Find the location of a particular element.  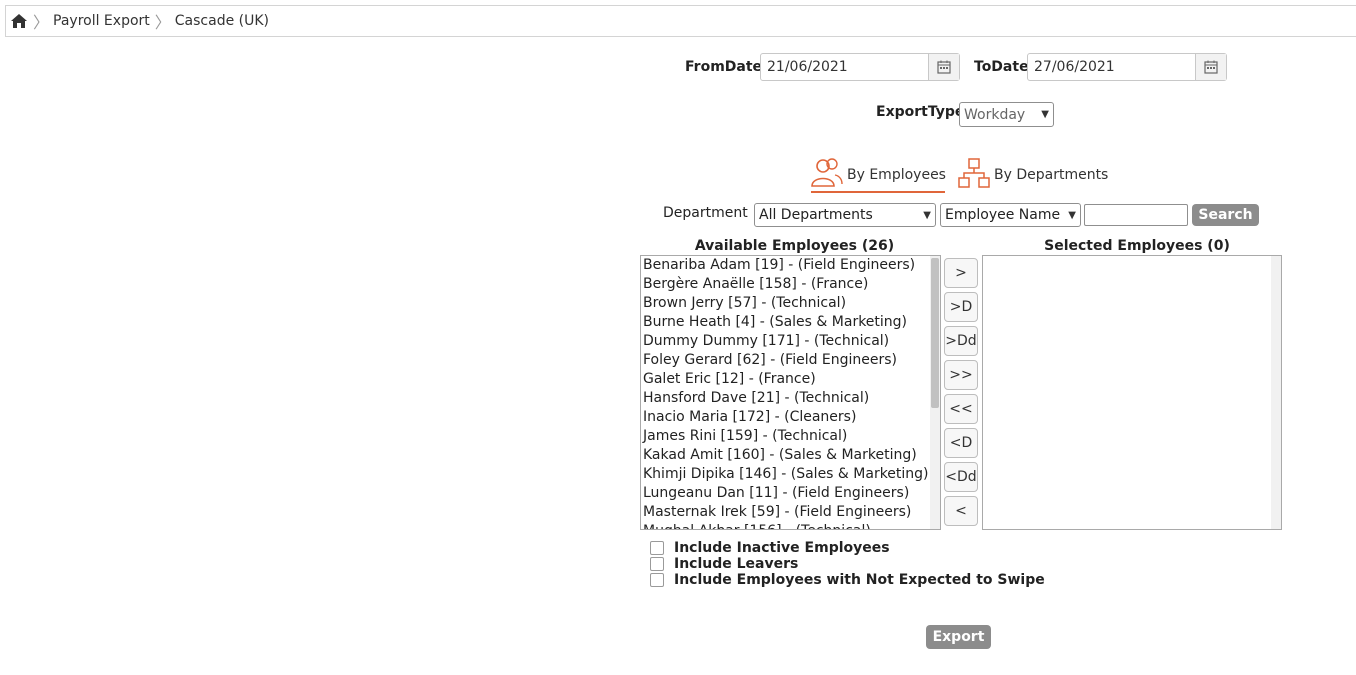

search-field-select: Employee Name ▼ is located at coordinates (1010, 215).